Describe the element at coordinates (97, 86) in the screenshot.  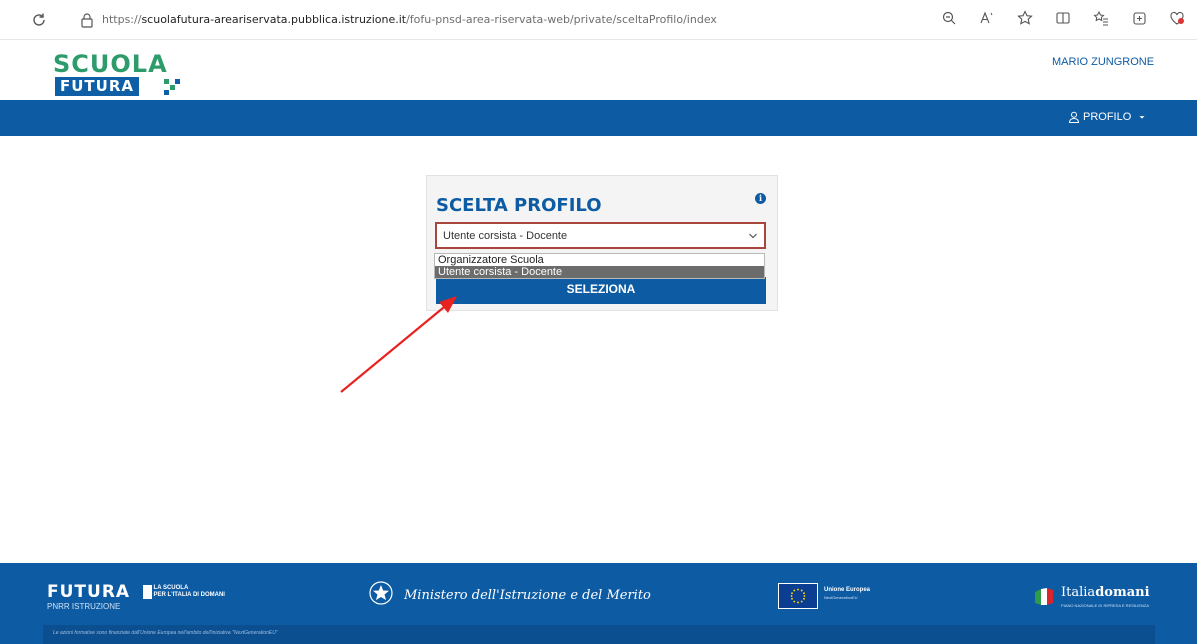
I see `logo-bottom-text: FUTURA` at that location.